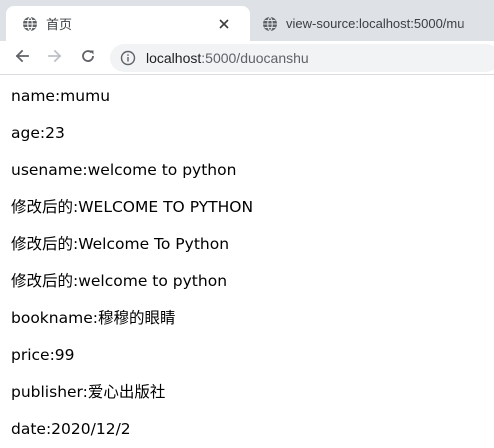 This screenshot has height=448, width=494. What do you see at coordinates (59, 24) in the screenshot?
I see `tab-title: 首页` at bounding box center [59, 24].